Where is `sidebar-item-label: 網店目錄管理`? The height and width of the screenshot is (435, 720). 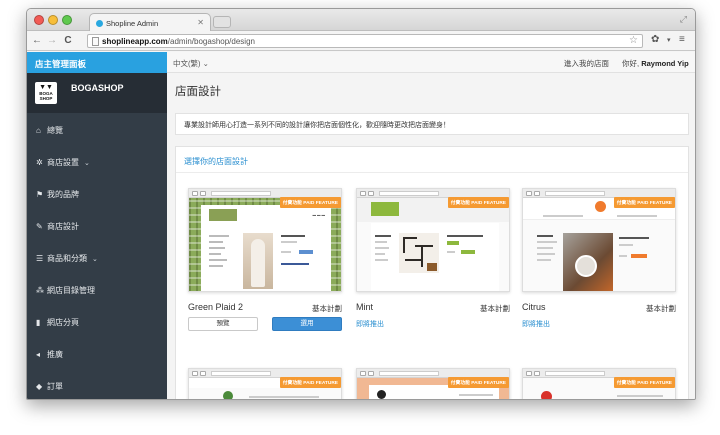 sidebar-item-label: 網店目錄管理 is located at coordinates (71, 290).